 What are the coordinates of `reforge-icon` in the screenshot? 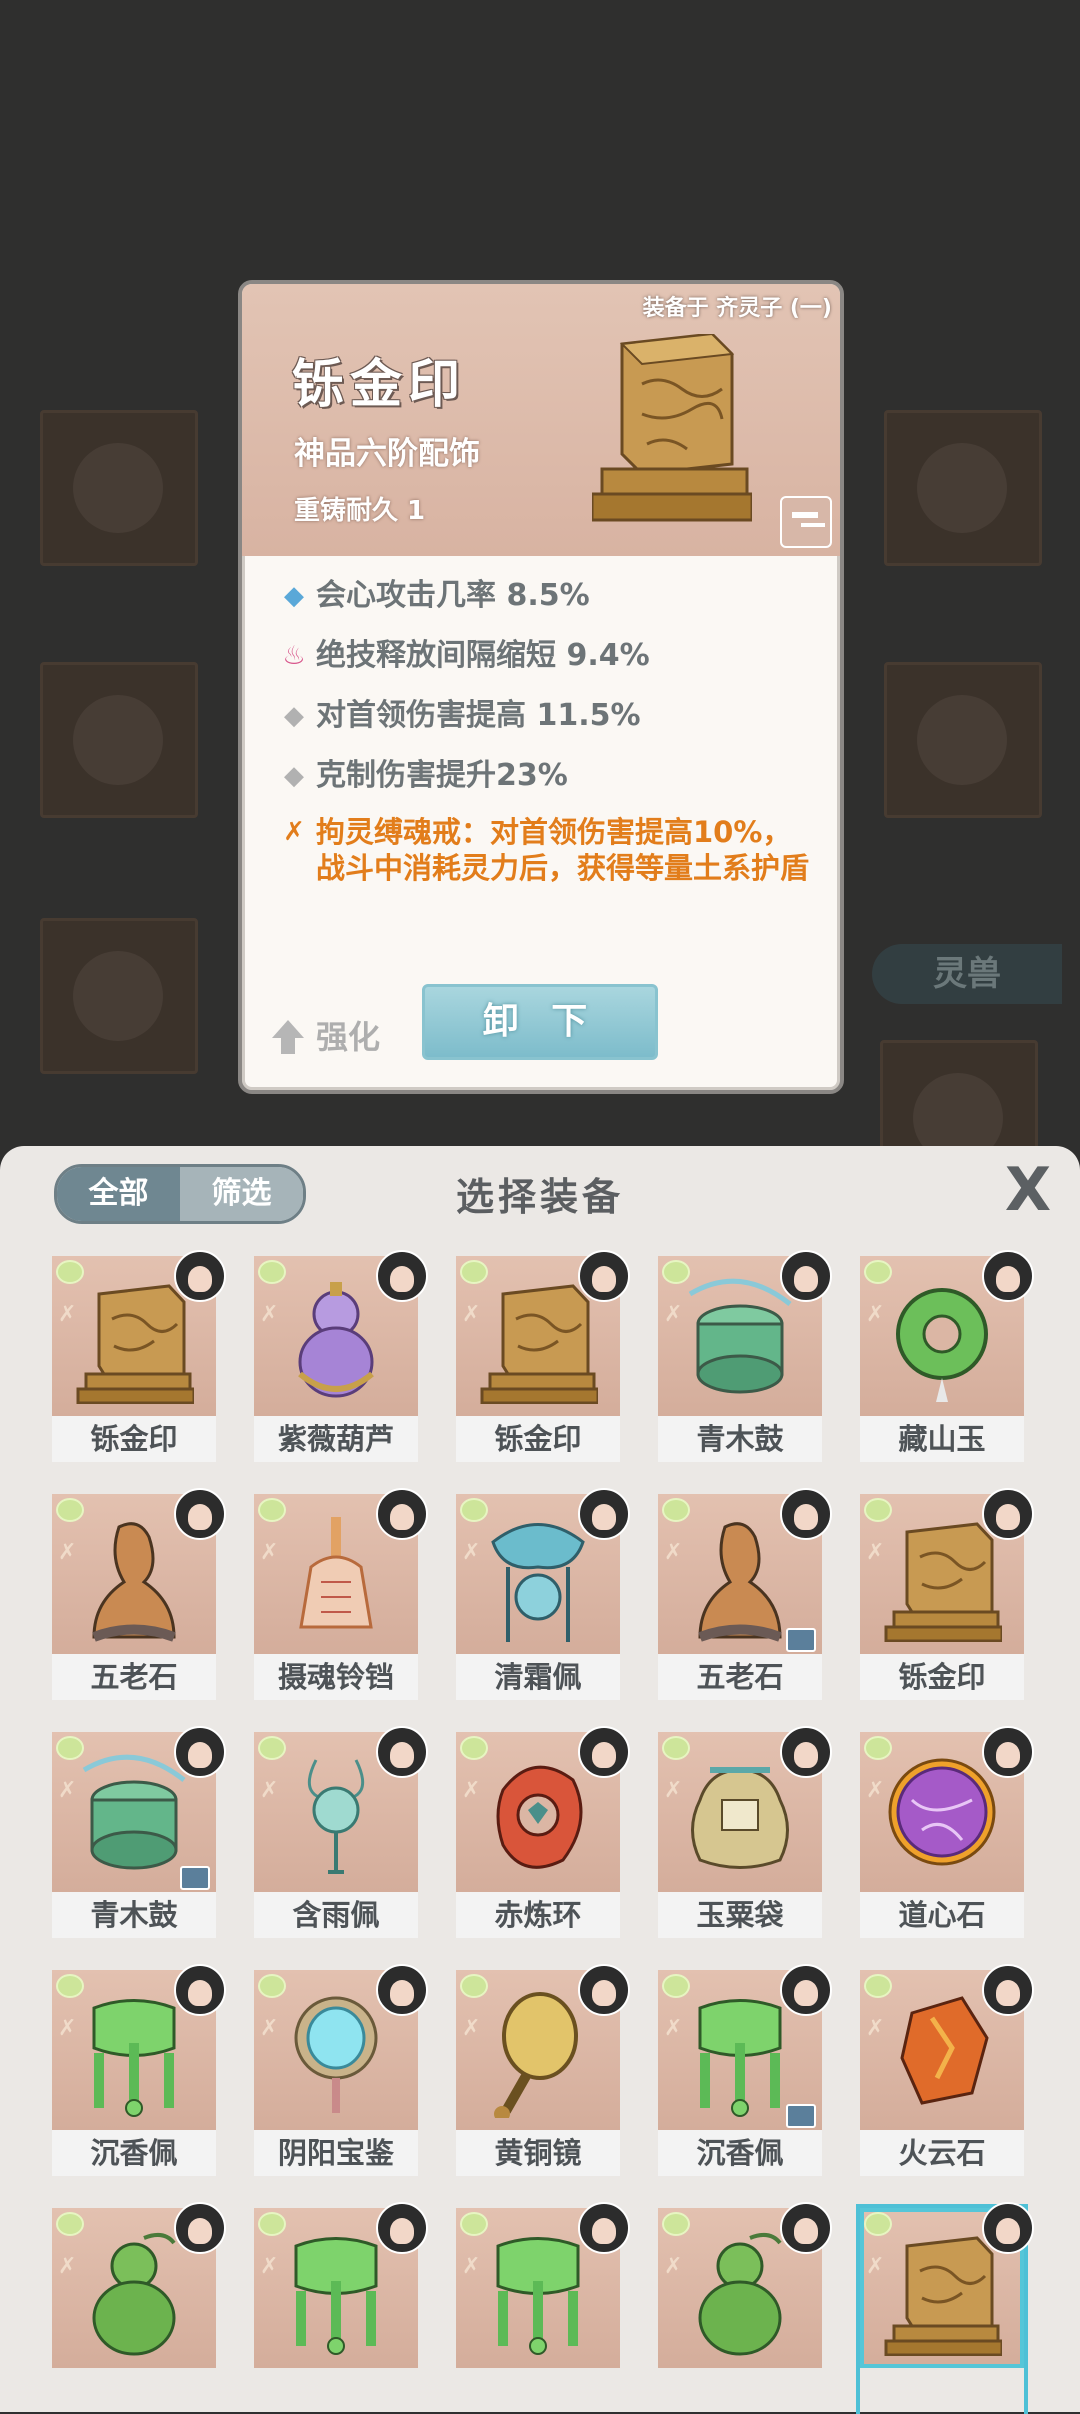 It's located at (806, 522).